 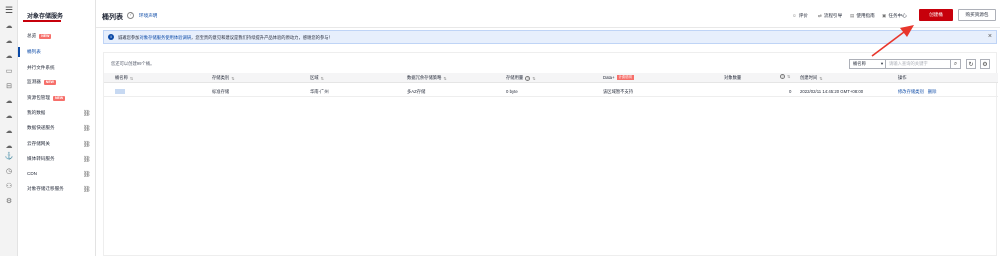 I want to click on banner-prefix: 诚邀您参加, so click(x=129, y=37).